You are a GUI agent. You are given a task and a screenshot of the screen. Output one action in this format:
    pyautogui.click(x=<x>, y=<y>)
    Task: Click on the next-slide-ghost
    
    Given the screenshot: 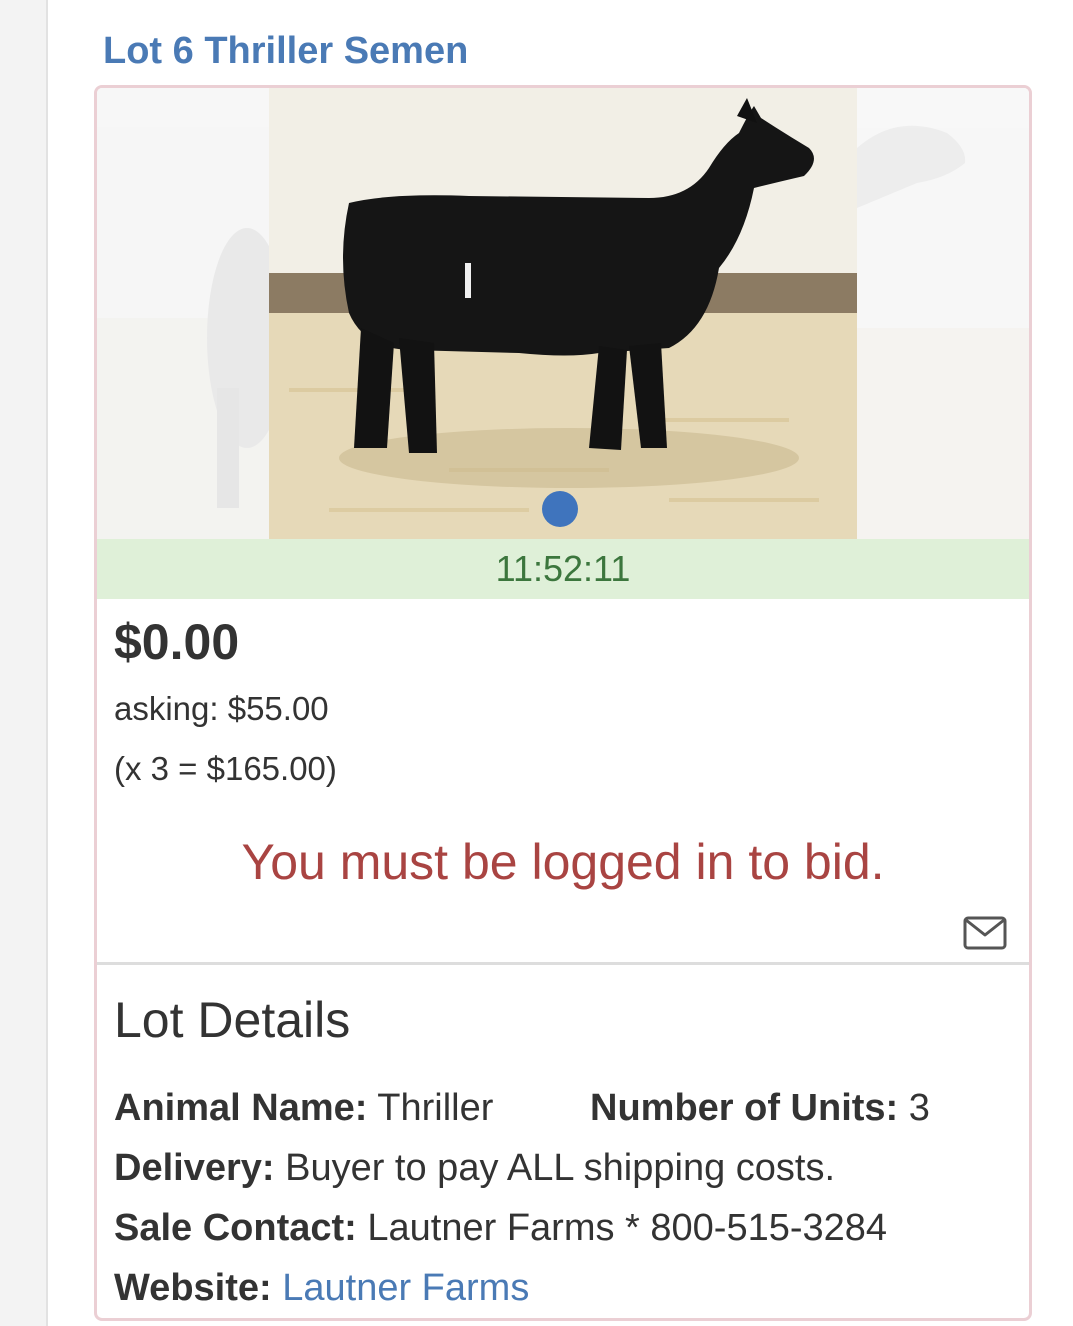 What is the action you would take?
    pyautogui.click(x=943, y=313)
    